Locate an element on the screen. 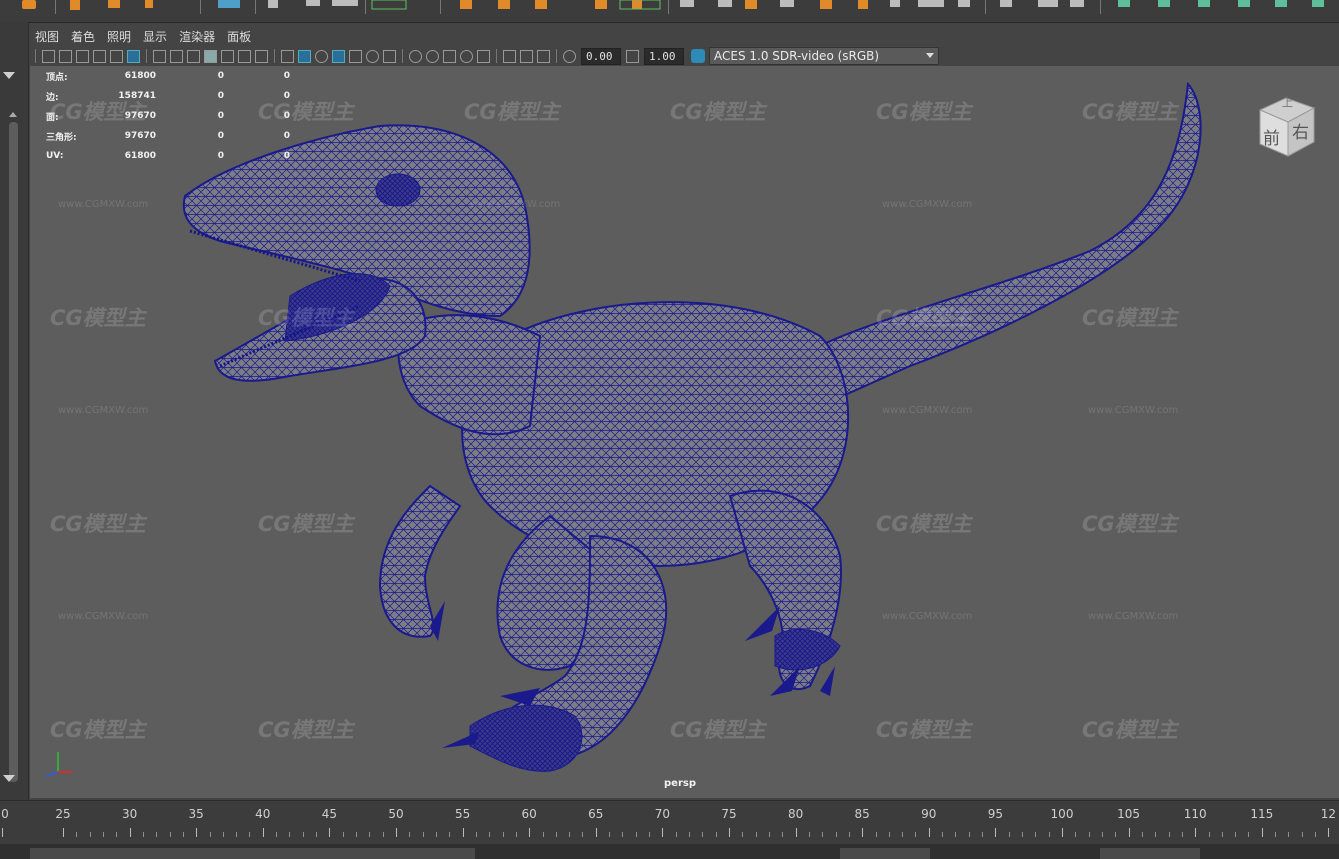 The height and width of the screenshot is (859, 1339). safe-action-icon is located at coordinates (244, 56).